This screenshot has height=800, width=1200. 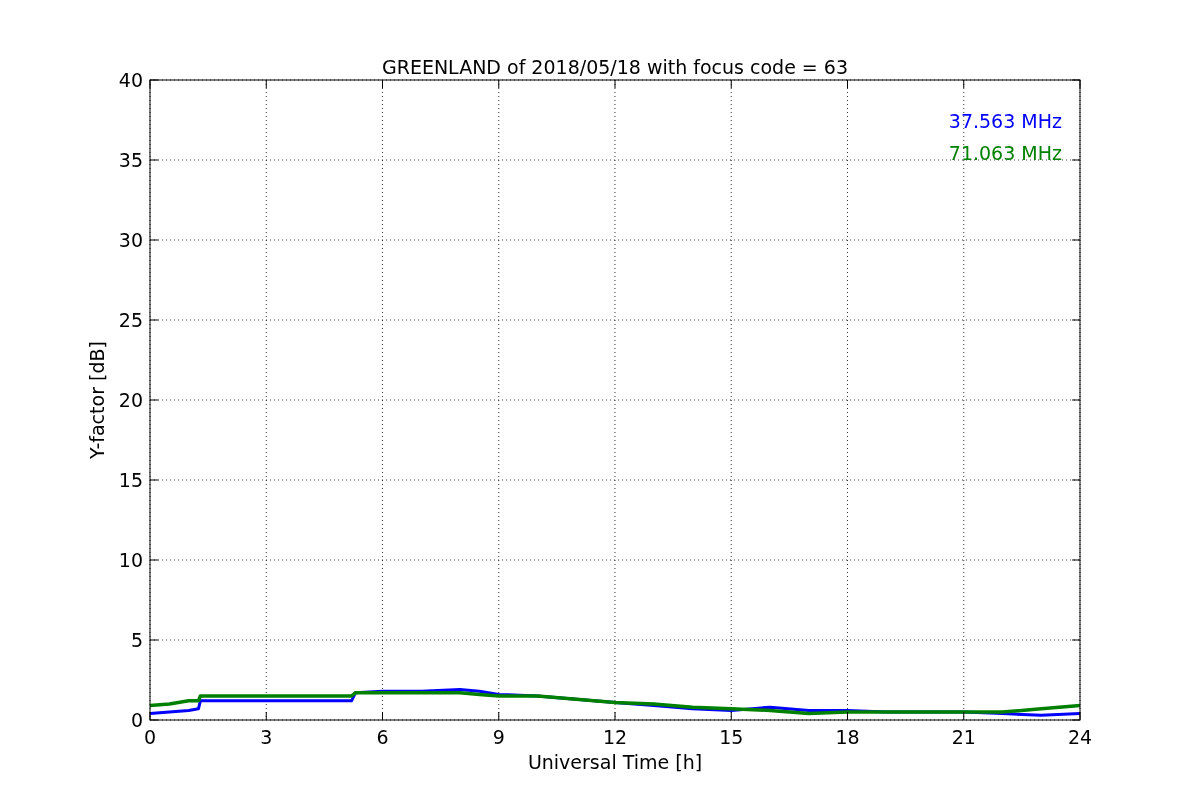 What do you see at coordinates (130, 320) in the screenshot?
I see `tick-label: 25` at bounding box center [130, 320].